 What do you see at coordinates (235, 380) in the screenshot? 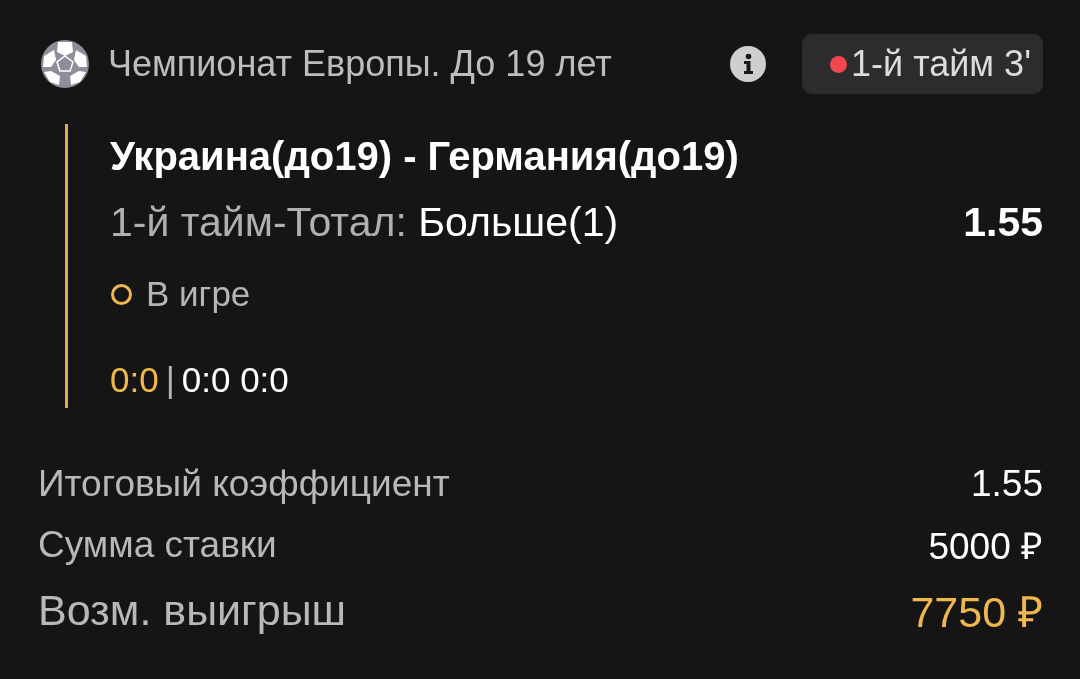
I see `period-scores: 0:0 0:0` at bounding box center [235, 380].